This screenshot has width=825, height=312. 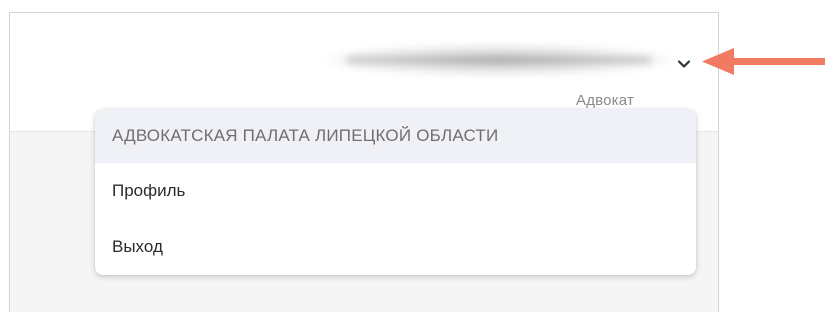 I want to click on user-name-redacted, so click(x=499, y=60).